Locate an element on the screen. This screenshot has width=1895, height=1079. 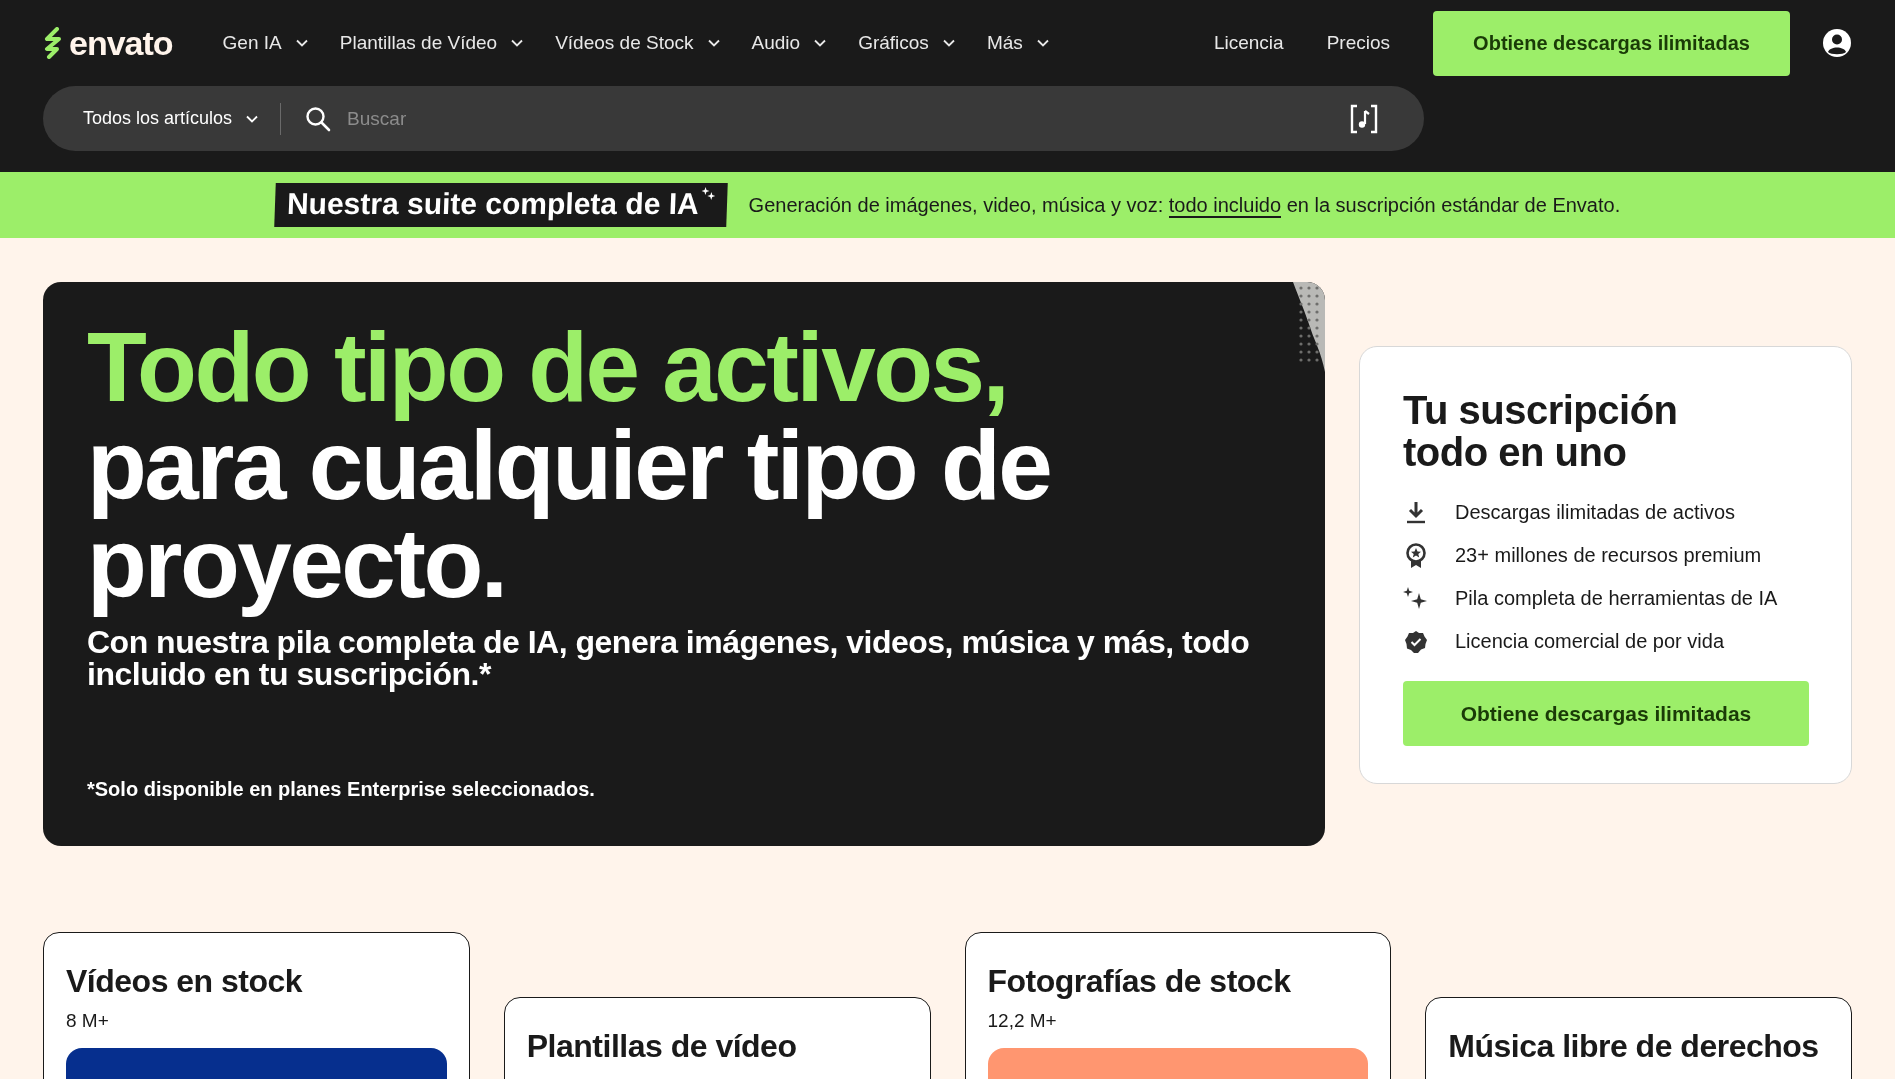
chevron-down-icon is located at coordinates (252, 118).